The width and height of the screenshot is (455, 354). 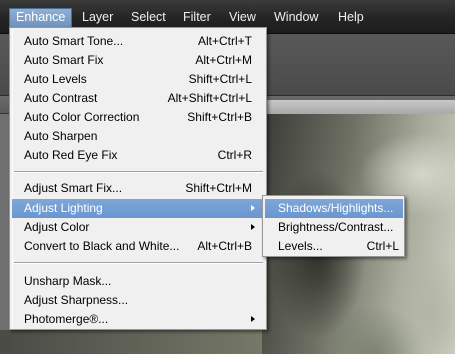 I want to click on menu-window: Window, so click(x=296, y=18).